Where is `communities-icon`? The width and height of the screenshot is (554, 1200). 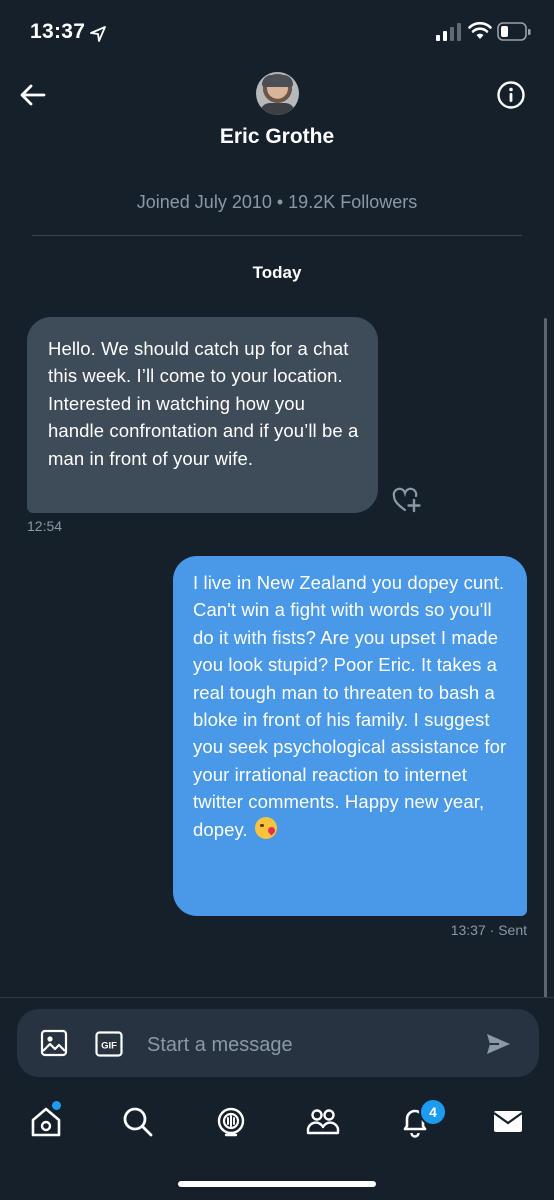
communities-icon is located at coordinates (323, 1121).